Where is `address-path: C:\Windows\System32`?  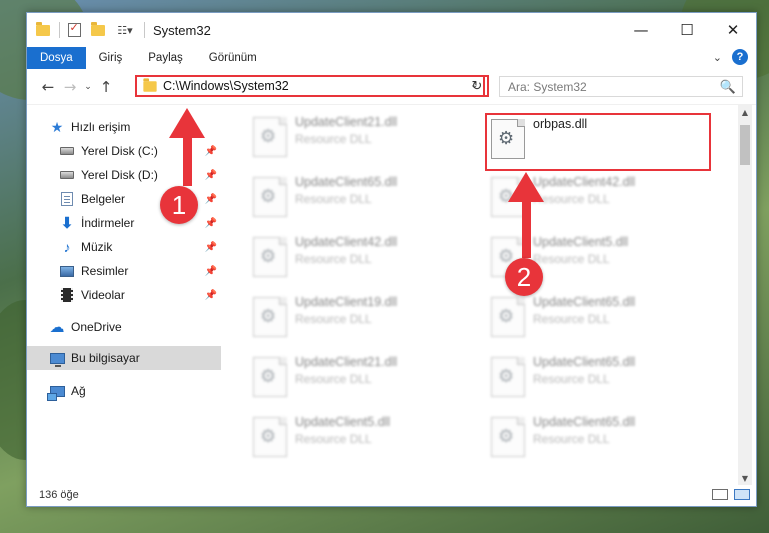 address-path: C:\Windows\System32 is located at coordinates (226, 86).